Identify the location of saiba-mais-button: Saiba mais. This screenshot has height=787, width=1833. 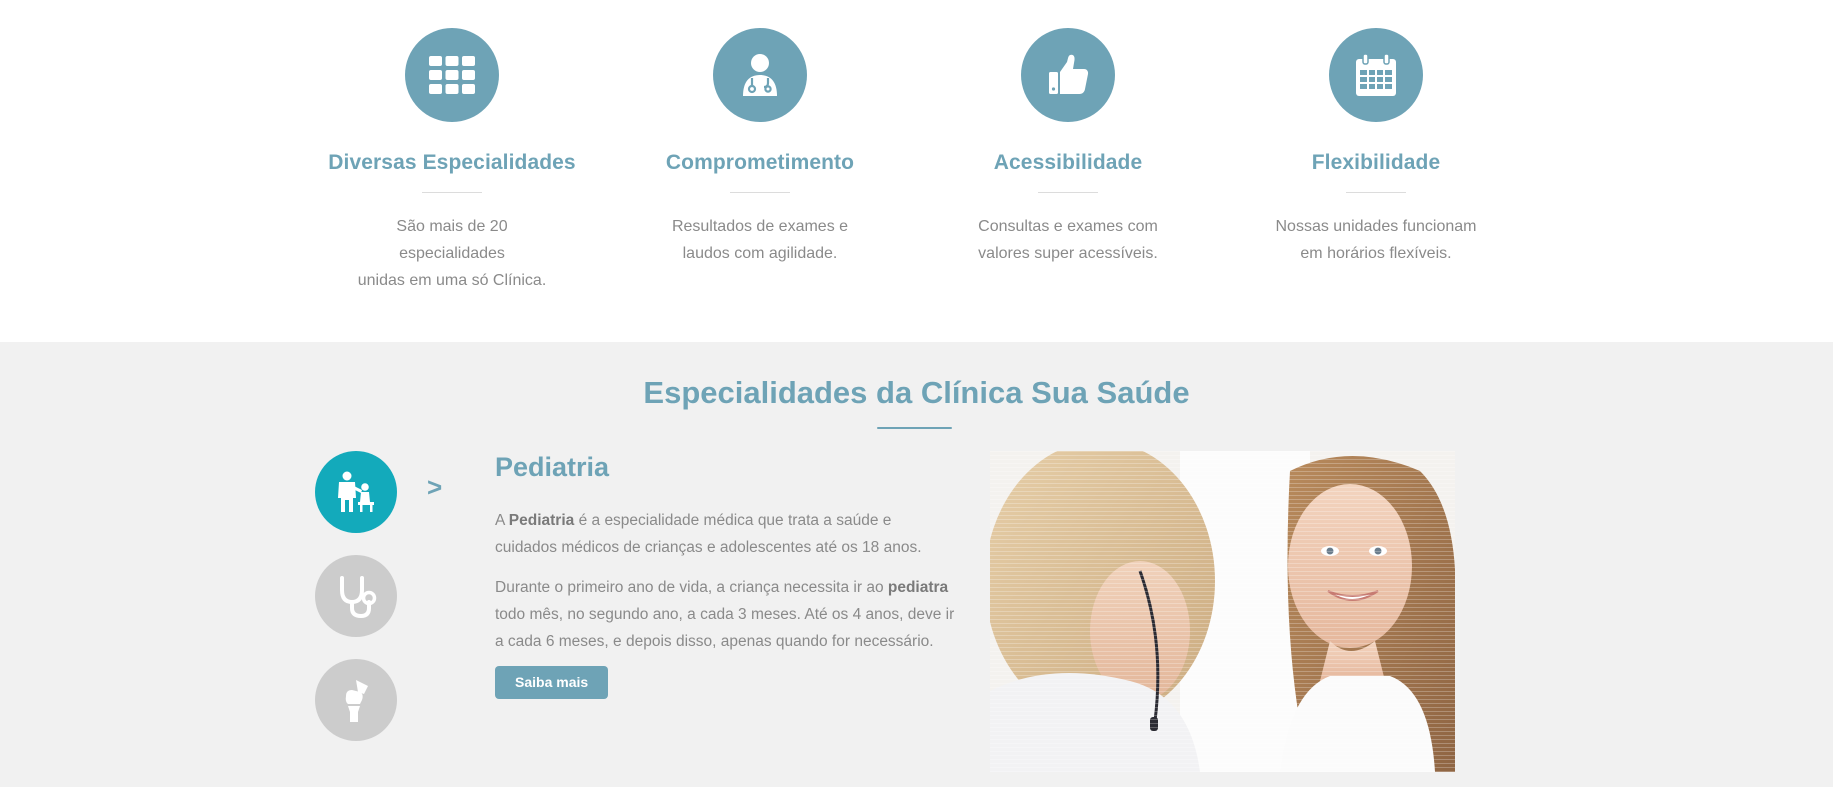
(552, 682).